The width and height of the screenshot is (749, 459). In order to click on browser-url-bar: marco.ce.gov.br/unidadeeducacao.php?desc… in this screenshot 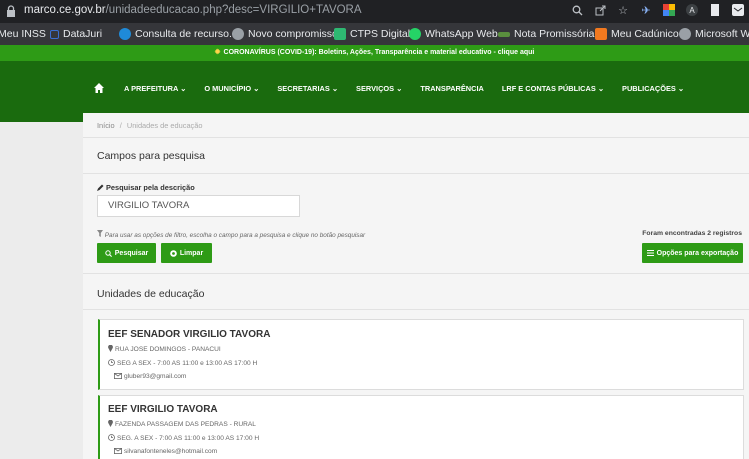, I will do `click(374, 11)`.